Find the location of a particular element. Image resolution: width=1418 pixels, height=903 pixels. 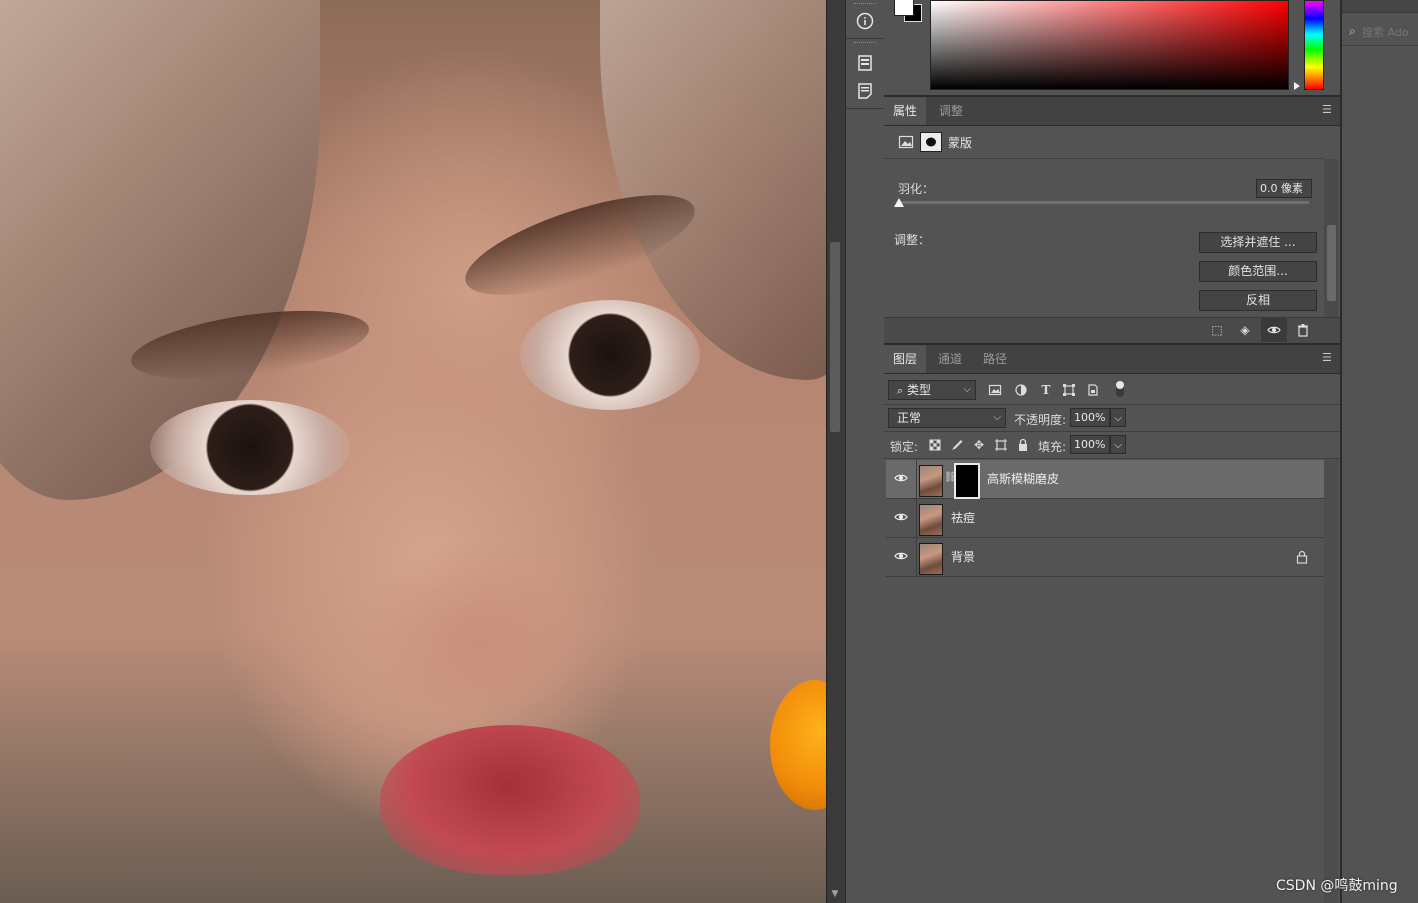

color-picker-field is located at coordinates (1109, 45).